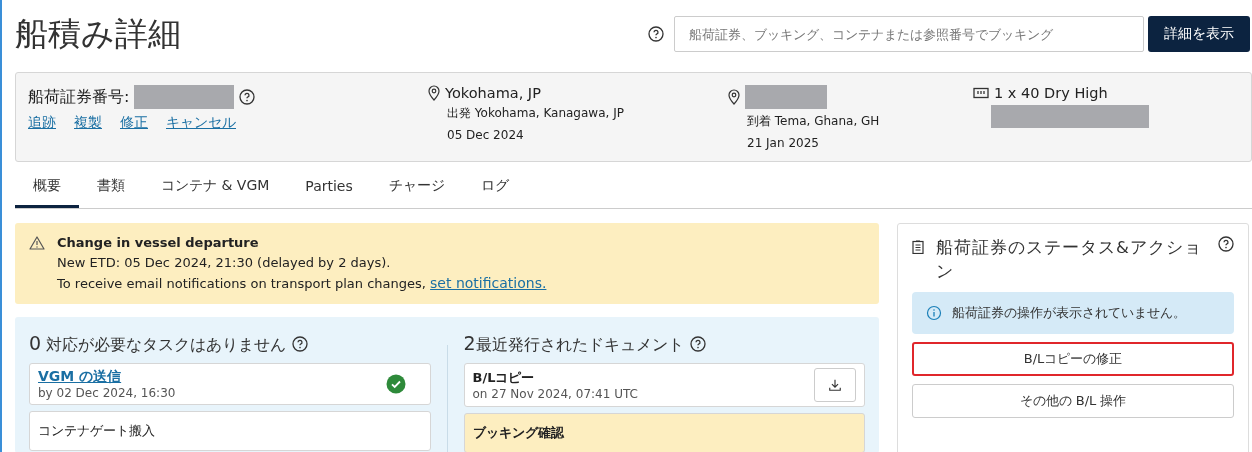 The height and width of the screenshot is (452, 1252). Describe the element at coordinates (47, 187) in the screenshot. I see `tab: 概要` at that location.